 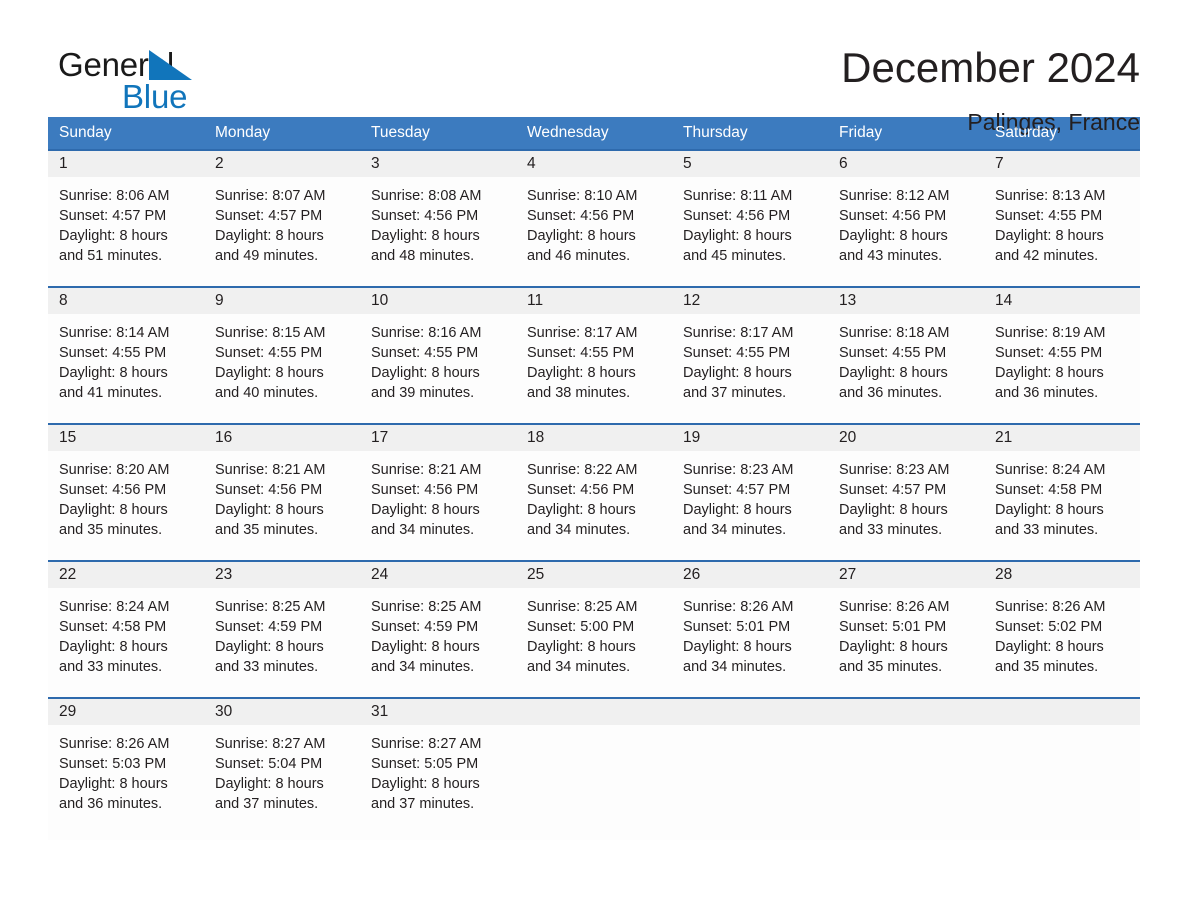 I want to click on day-number: 15, so click(x=126, y=438).